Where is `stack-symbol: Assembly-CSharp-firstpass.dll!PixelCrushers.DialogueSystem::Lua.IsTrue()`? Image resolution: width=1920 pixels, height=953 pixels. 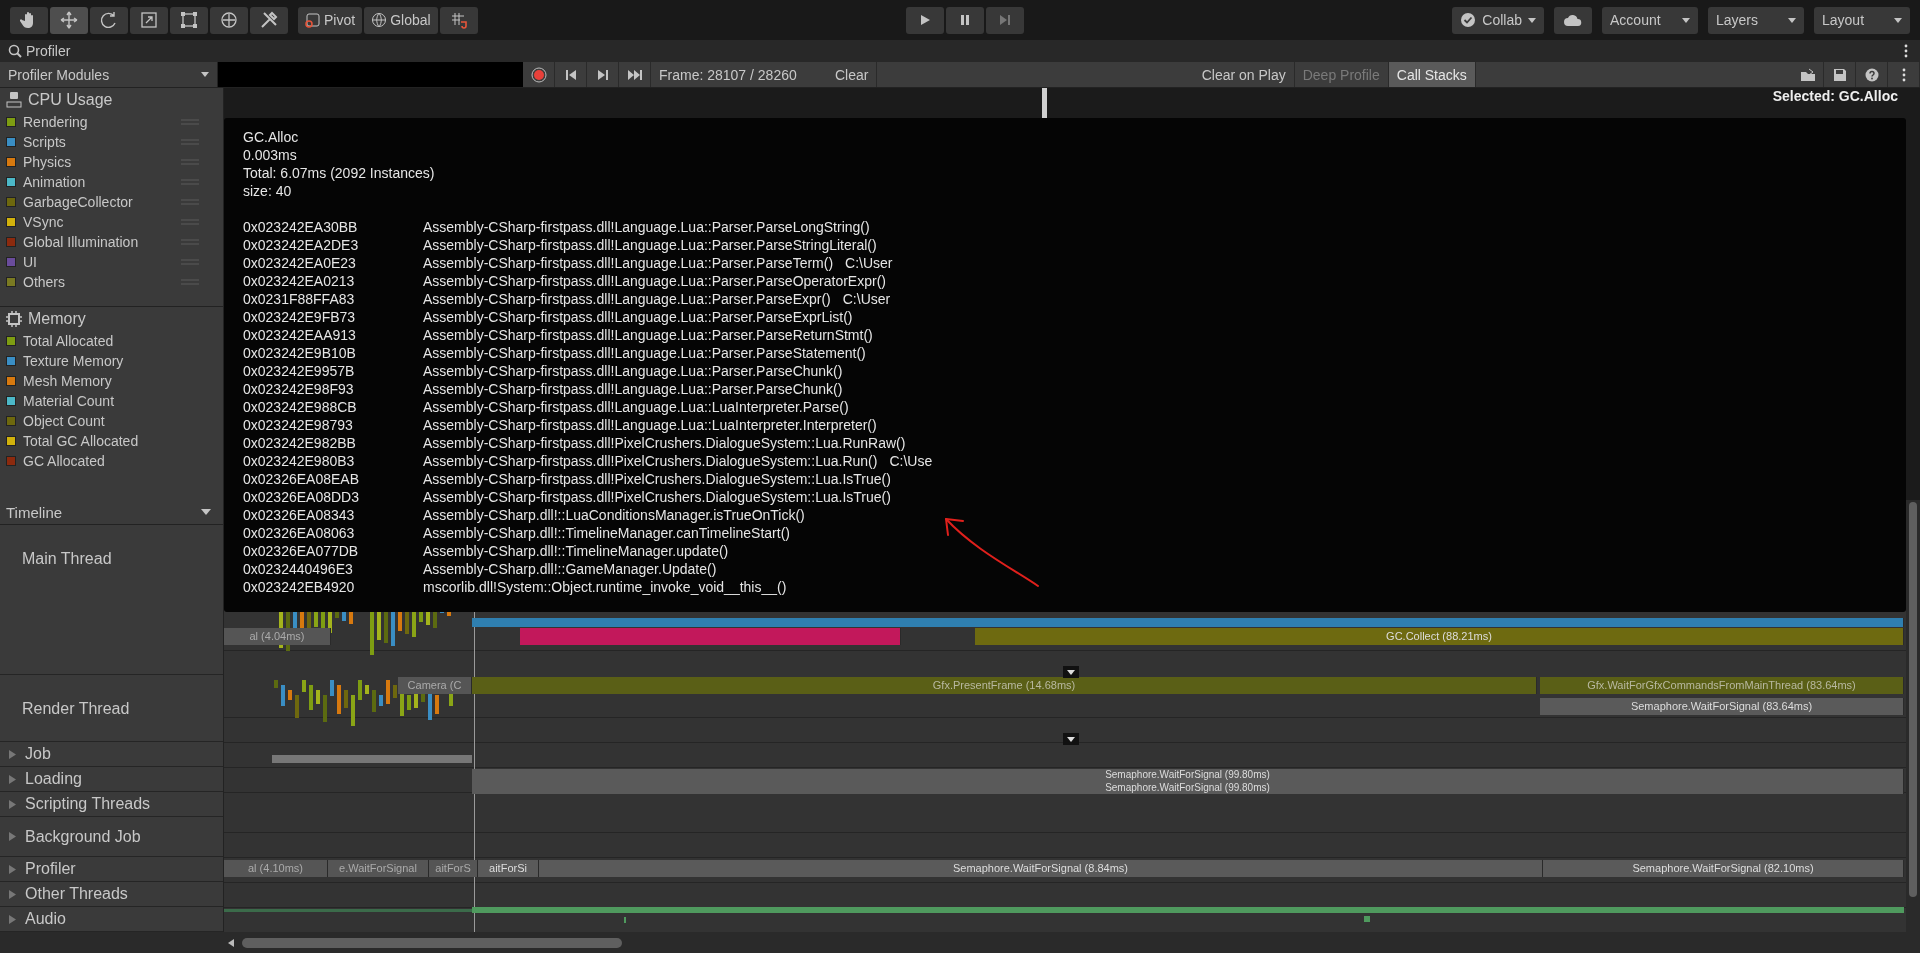
stack-symbol: Assembly-CSharp-firstpass.dll!PixelCrushers.DialogueSystem::Lua.IsTrue() is located at coordinates (657, 497).